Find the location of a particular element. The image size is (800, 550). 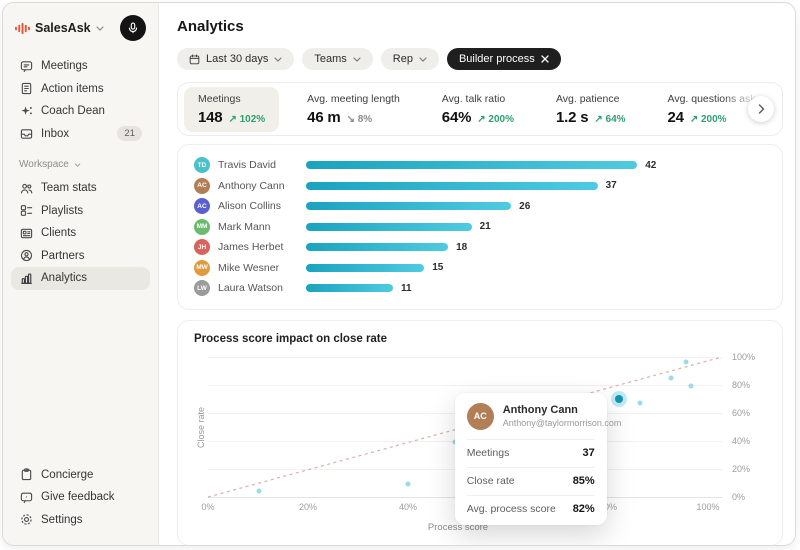

bar-value: 26 is located at coordinates (525, 206).